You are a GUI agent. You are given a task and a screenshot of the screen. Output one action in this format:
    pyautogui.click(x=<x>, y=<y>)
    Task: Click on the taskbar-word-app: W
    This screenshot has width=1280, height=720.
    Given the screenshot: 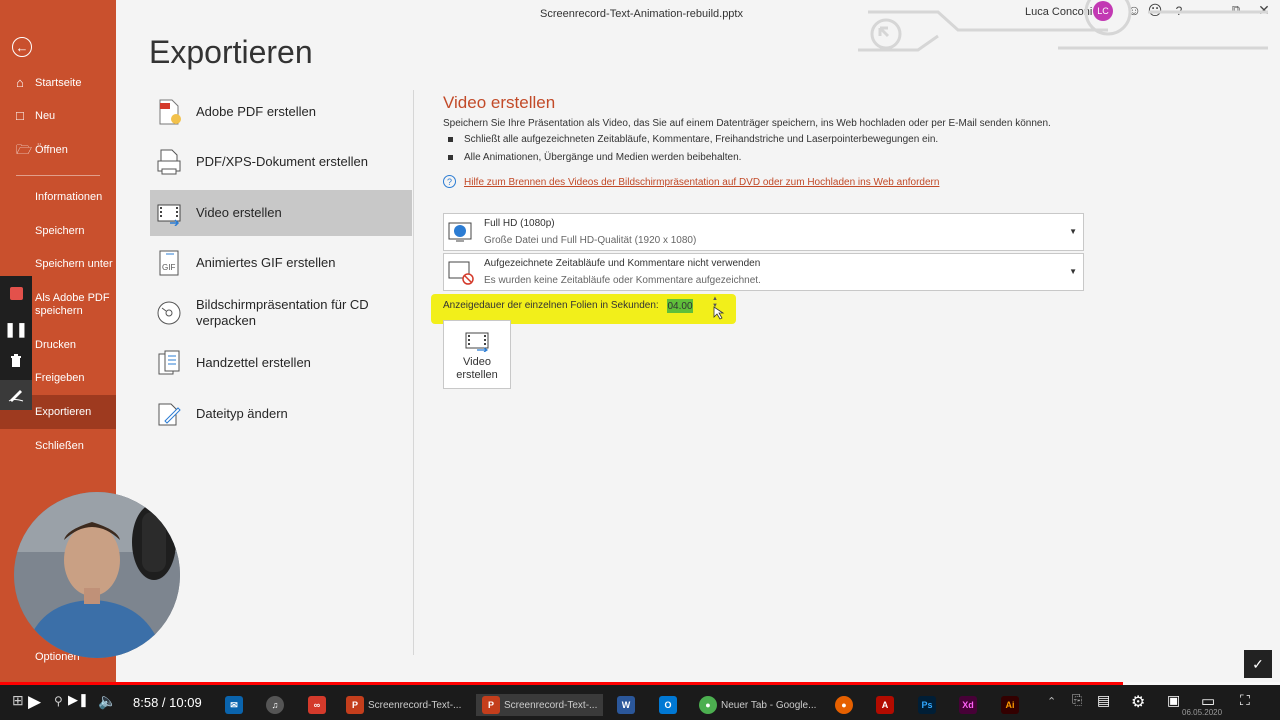 What is the action you would take?
    pyautogui.click(x=628, y=705)
    